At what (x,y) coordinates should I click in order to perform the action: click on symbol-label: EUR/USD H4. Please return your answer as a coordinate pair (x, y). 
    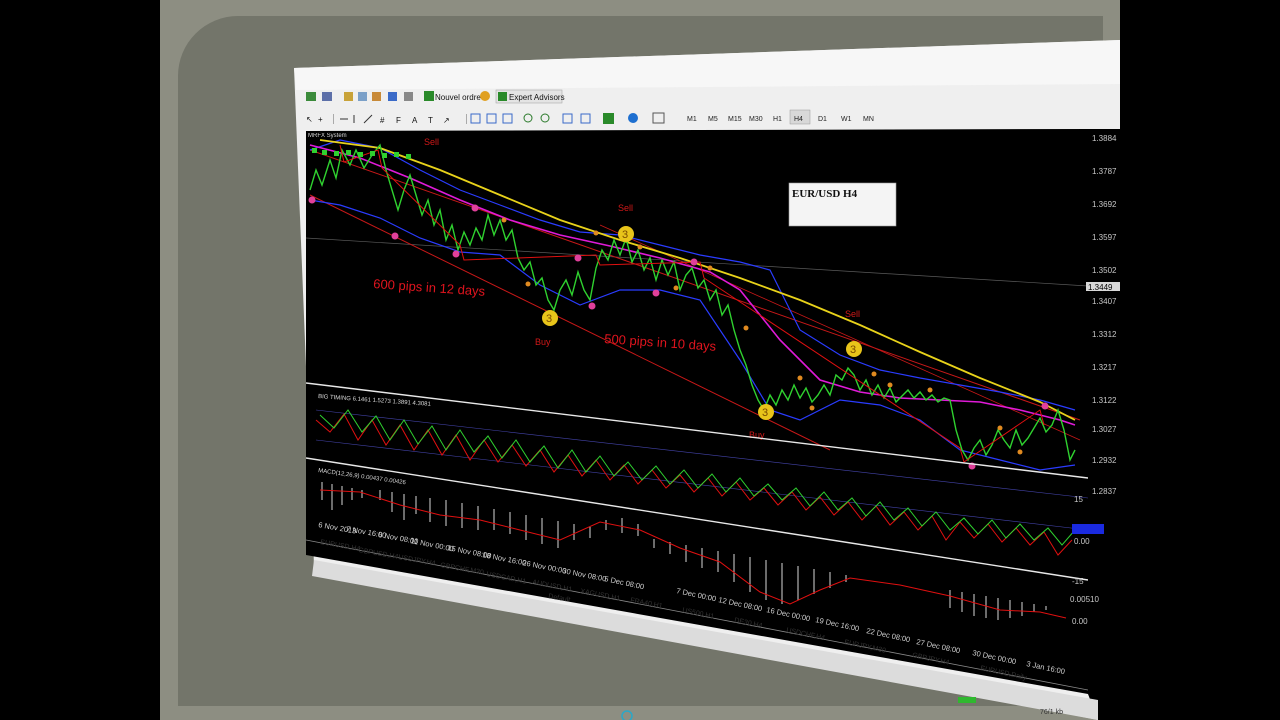
    Looking at the image, I should click on (825, 194).